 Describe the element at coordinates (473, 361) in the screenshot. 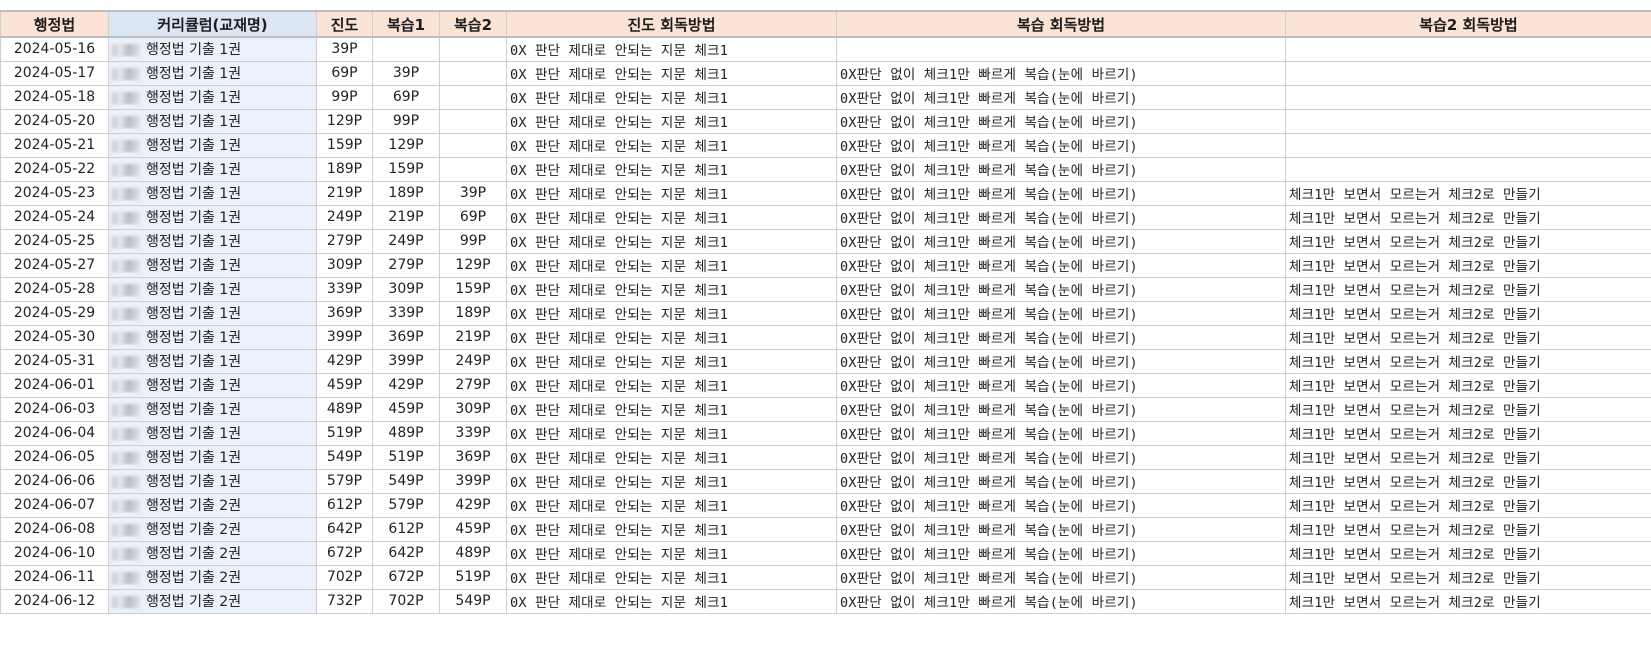

I see `cell-review2: 249P` at that location.